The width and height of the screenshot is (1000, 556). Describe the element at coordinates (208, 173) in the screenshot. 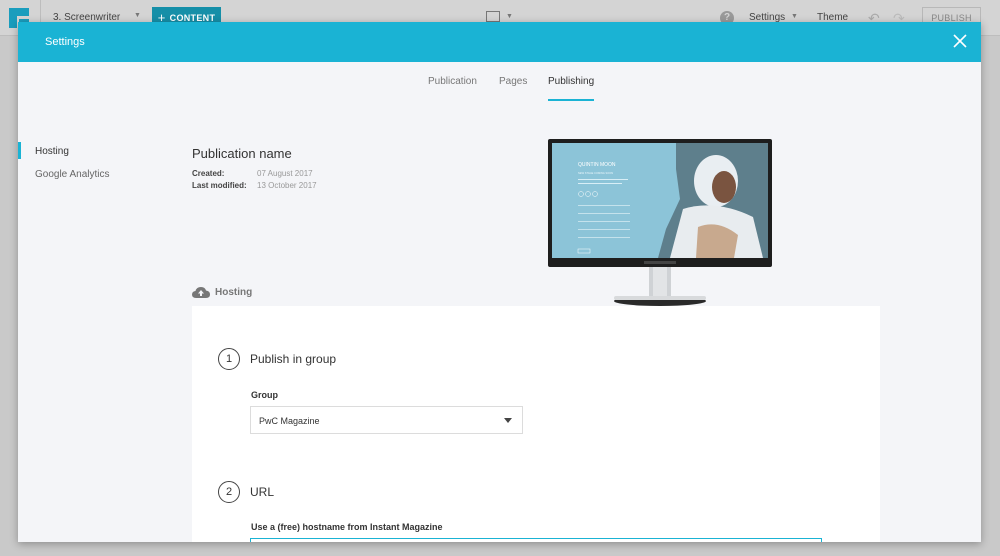

I see `created-label: Created:` at that location.